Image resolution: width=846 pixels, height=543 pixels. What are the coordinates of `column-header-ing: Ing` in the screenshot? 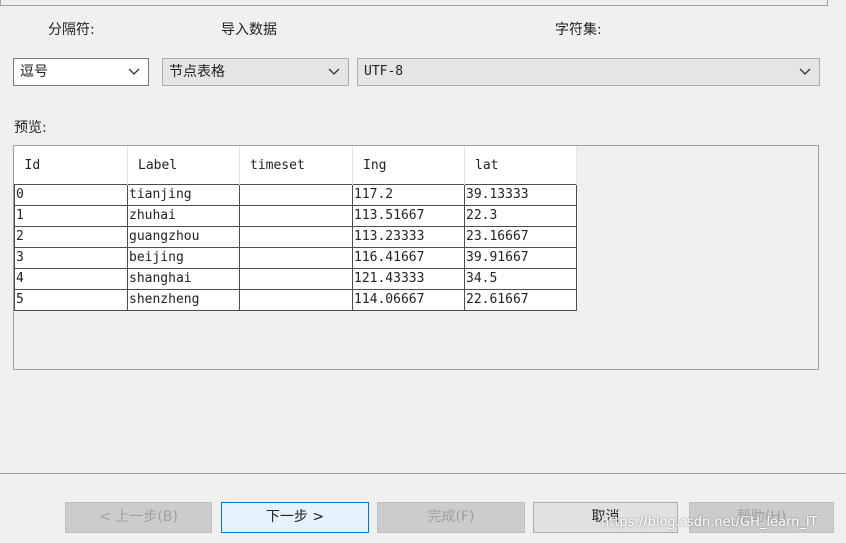 It's located at (408, 165).